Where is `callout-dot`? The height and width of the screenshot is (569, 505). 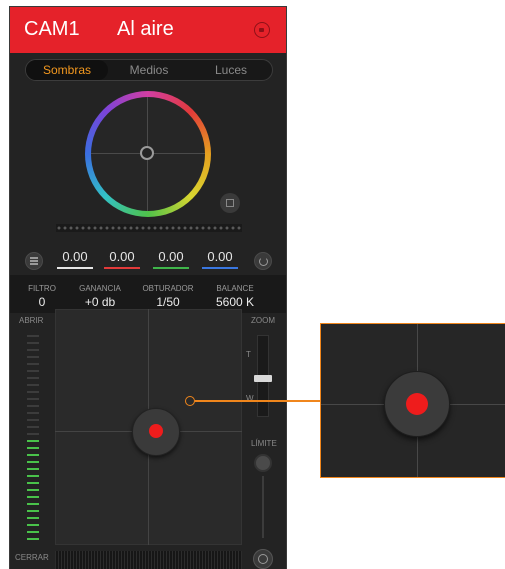
callout-dot is located at coordinates (190, 401).